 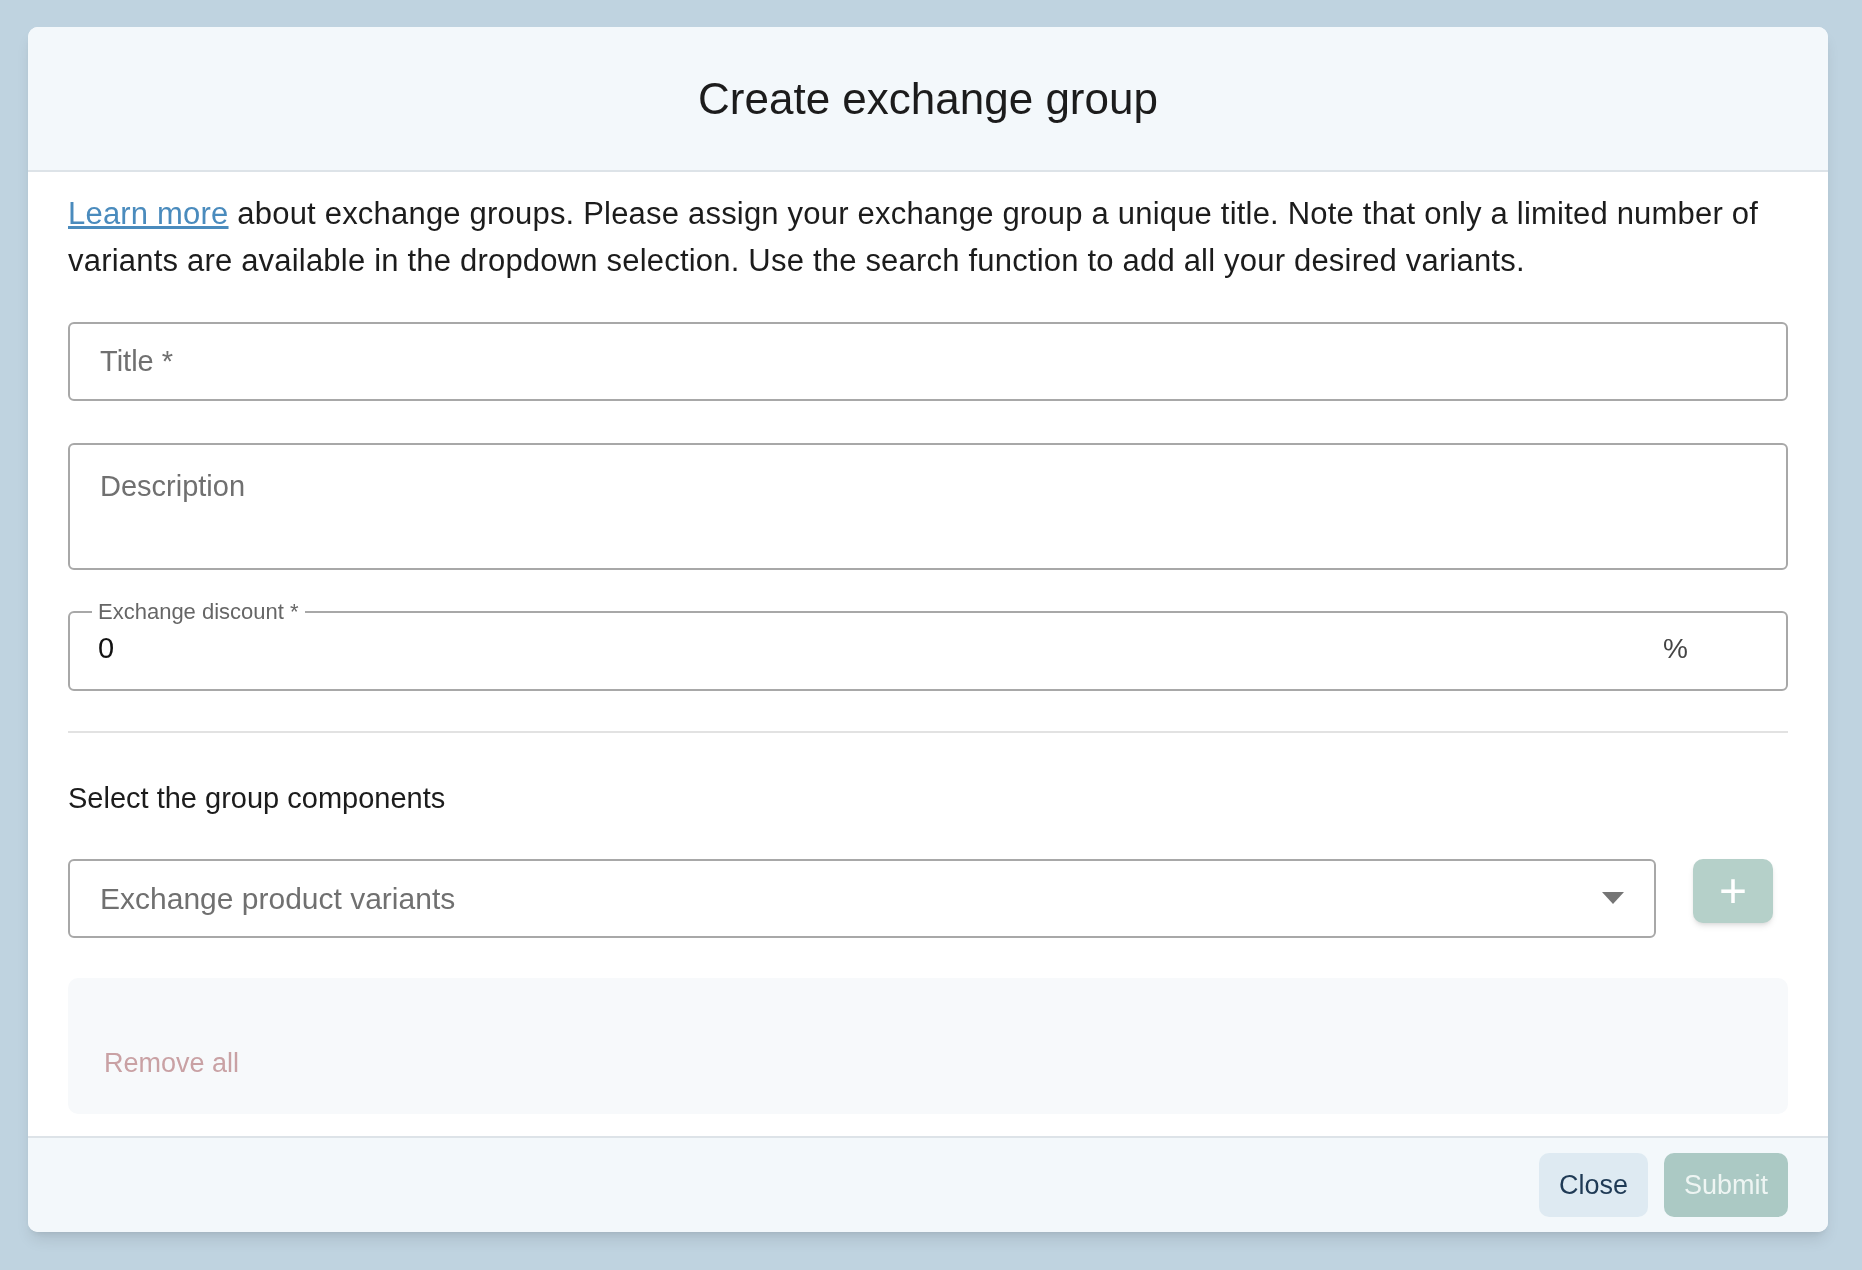 I want to click on intro-text: Learn more about exchange groups. Please assign your exchange group a unique title. Note that only a limited number of variants are available in the dropdown selection. Use the search function to add all your desired variants., so click(x=914, y=237).